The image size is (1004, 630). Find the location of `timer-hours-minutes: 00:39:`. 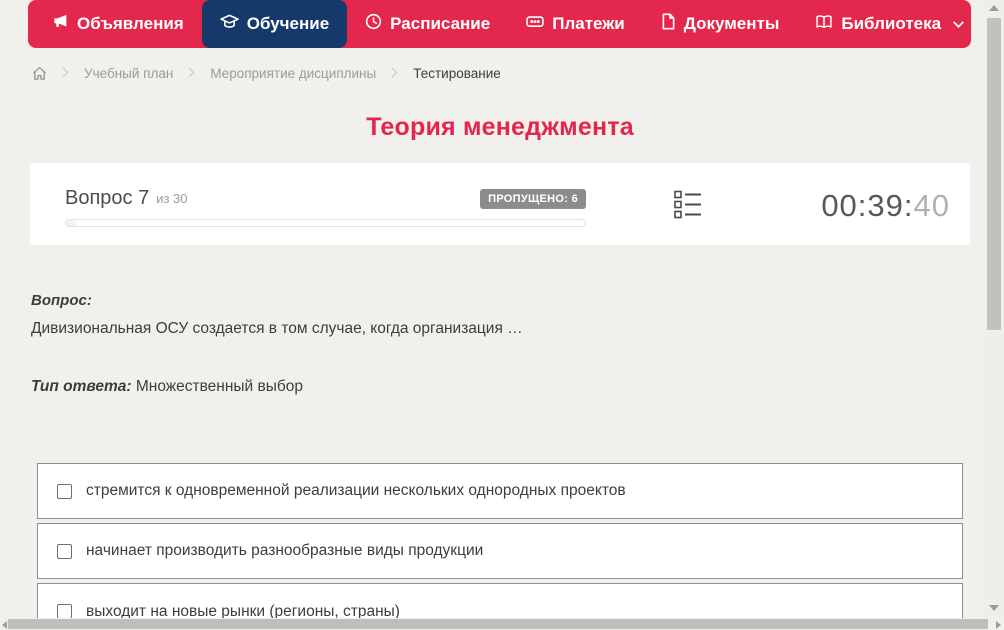

timer-hours-minutes: 00:39: is located at coordinates (867, 205).